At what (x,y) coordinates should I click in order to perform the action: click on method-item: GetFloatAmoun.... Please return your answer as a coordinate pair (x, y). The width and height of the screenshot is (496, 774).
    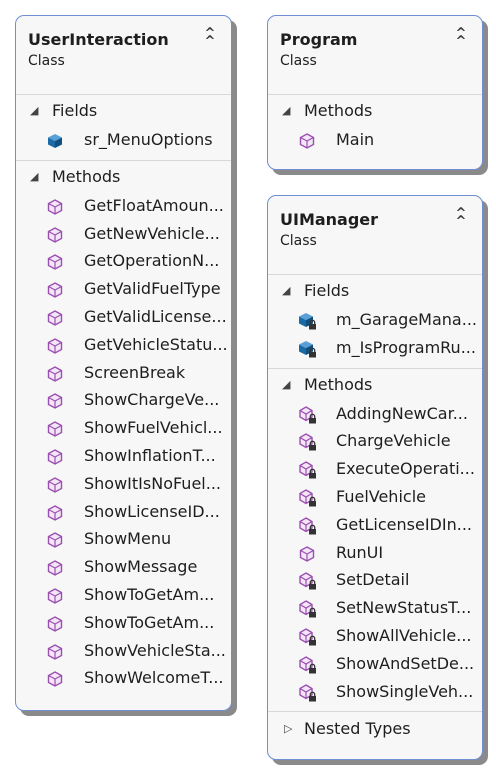
    Looking at the image, I should click on (123, 206).